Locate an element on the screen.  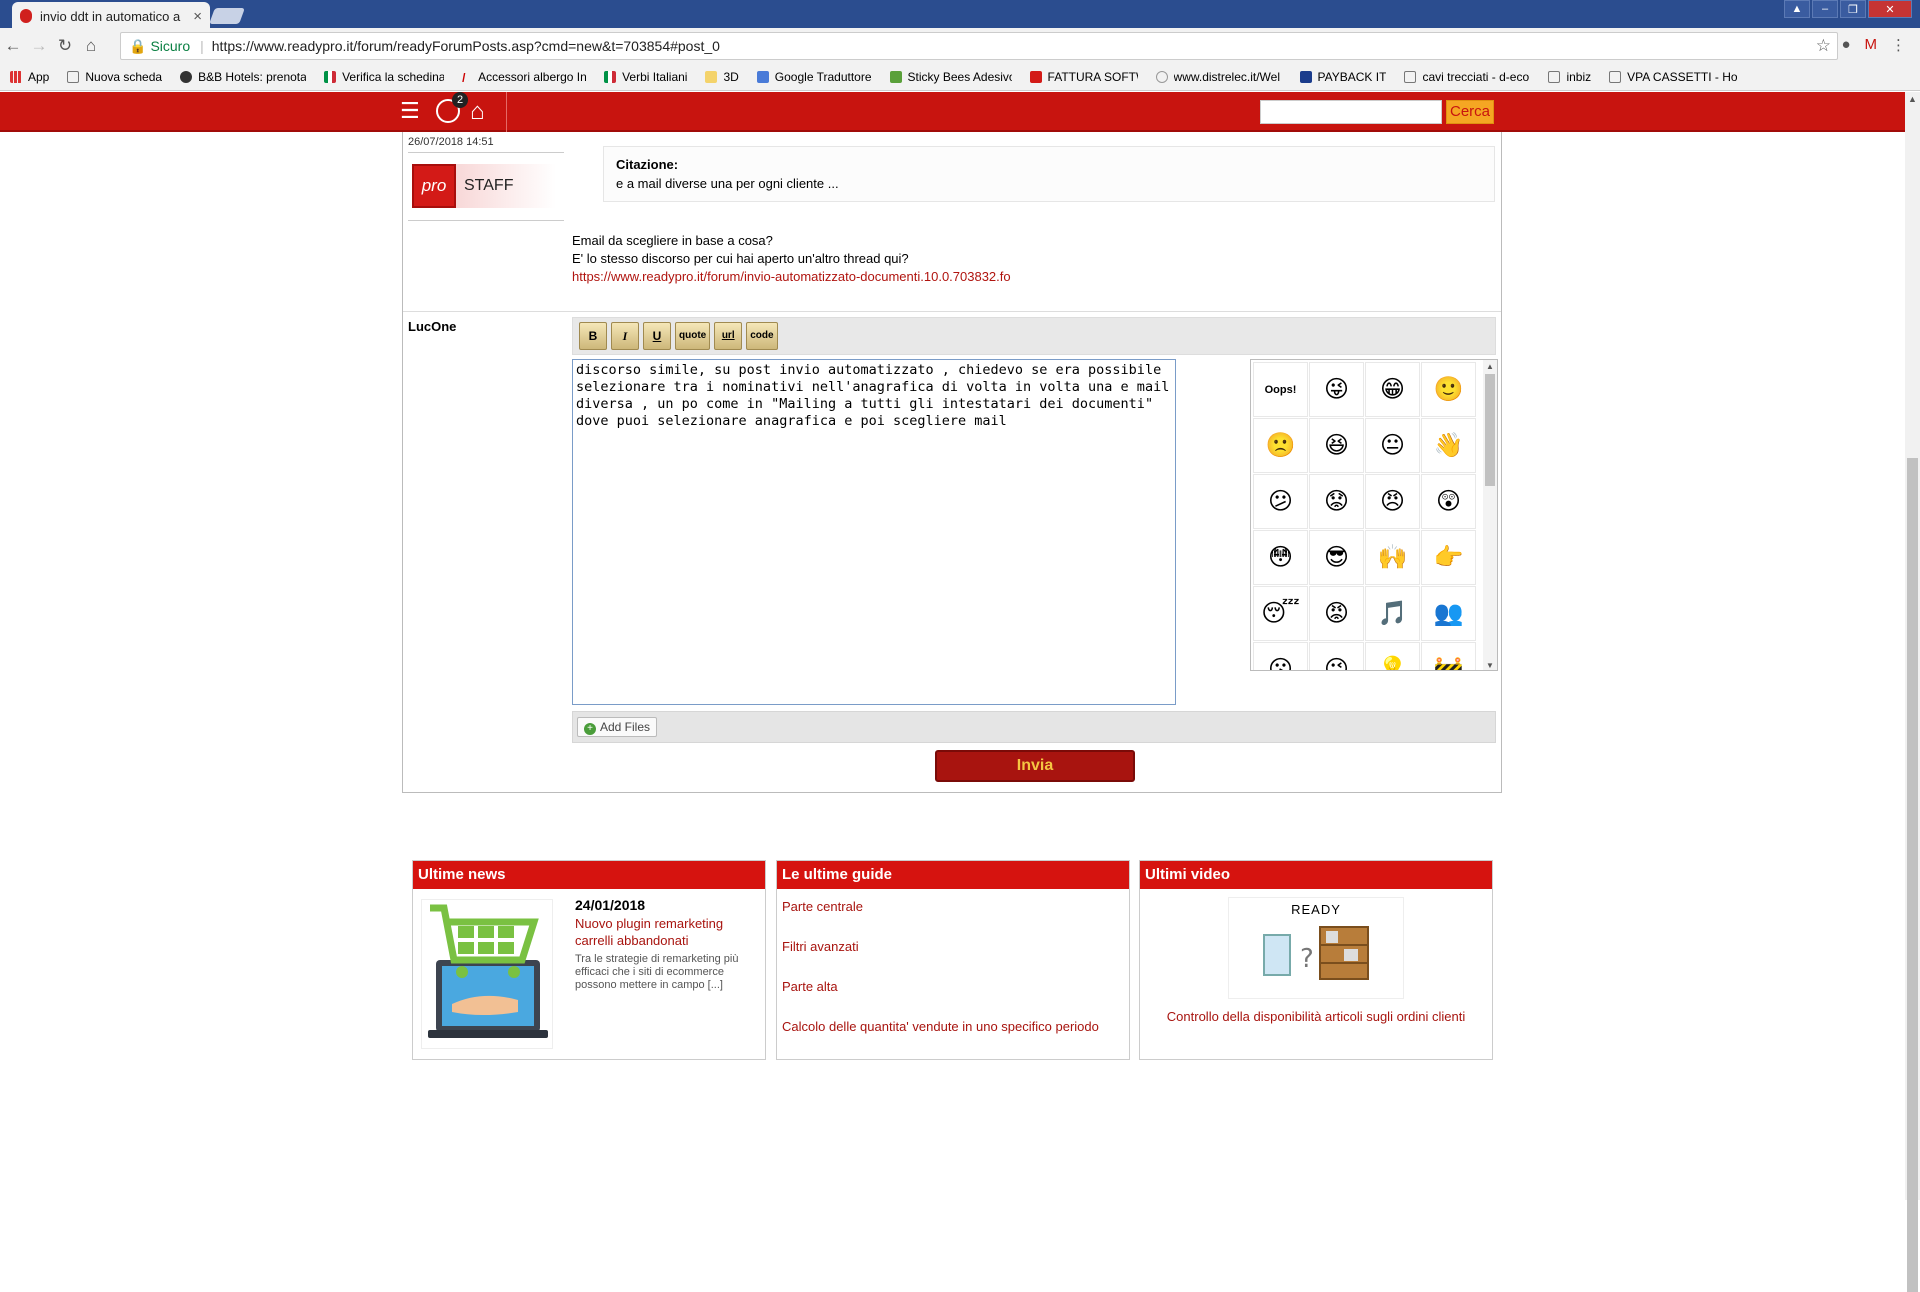
pro-logo: pro is located at coordinates (434, 186).